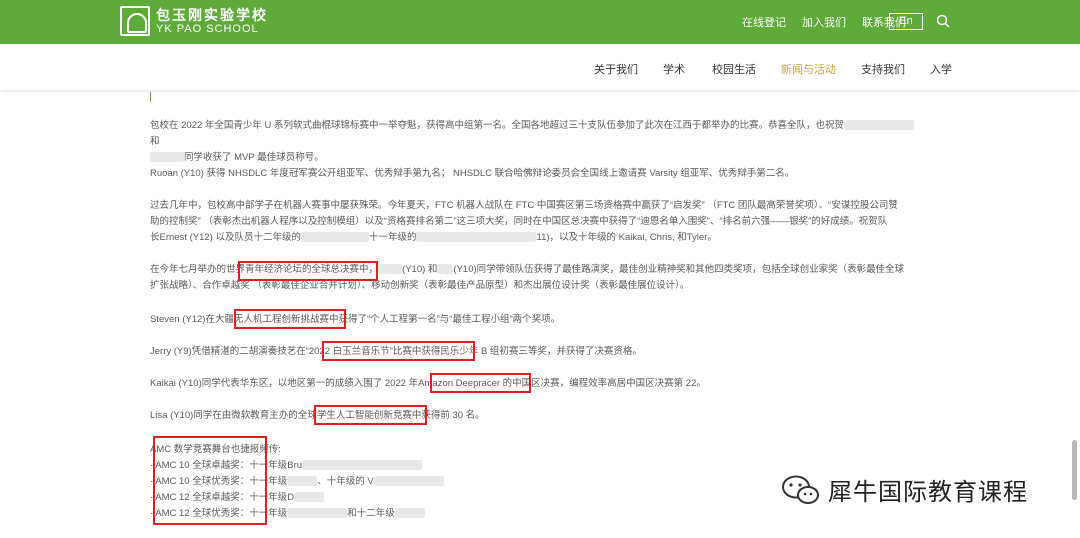  Describe the element at coordinates (616, 69) in the screenshot. I see `nav-about-us: 关于我们` at that location.